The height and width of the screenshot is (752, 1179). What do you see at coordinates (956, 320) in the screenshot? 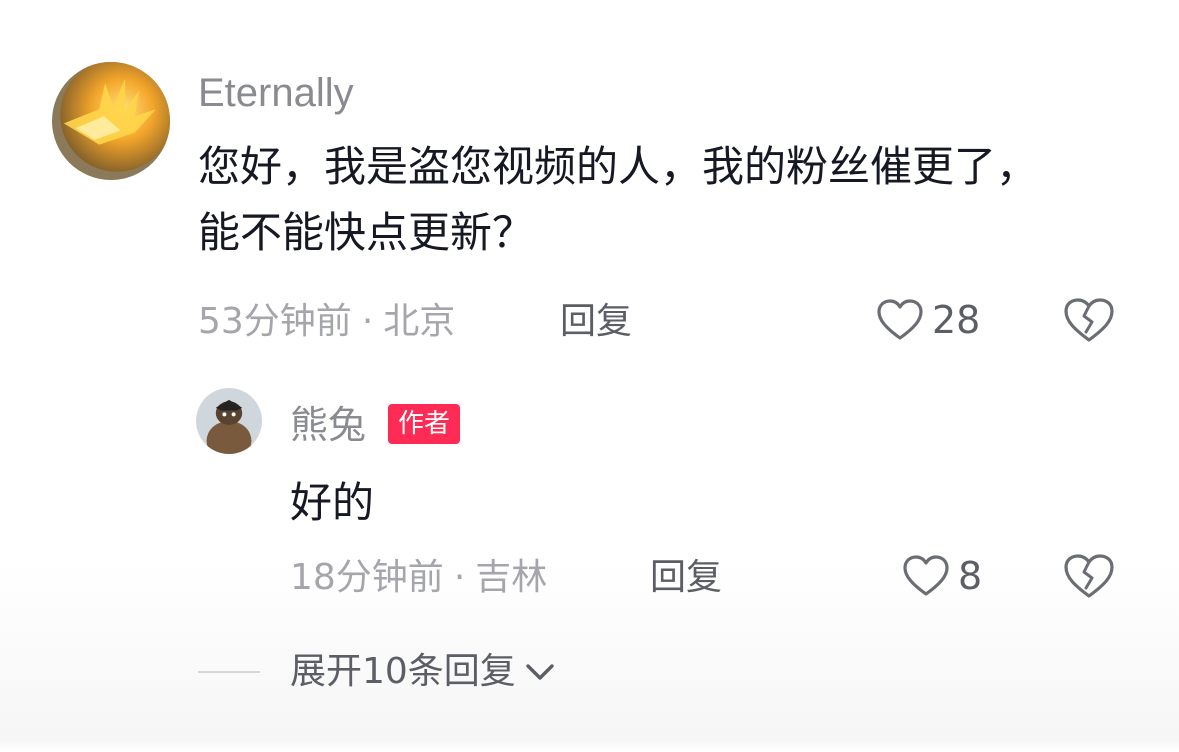
I see `like-count: 28` at bounding box center [956, 320].